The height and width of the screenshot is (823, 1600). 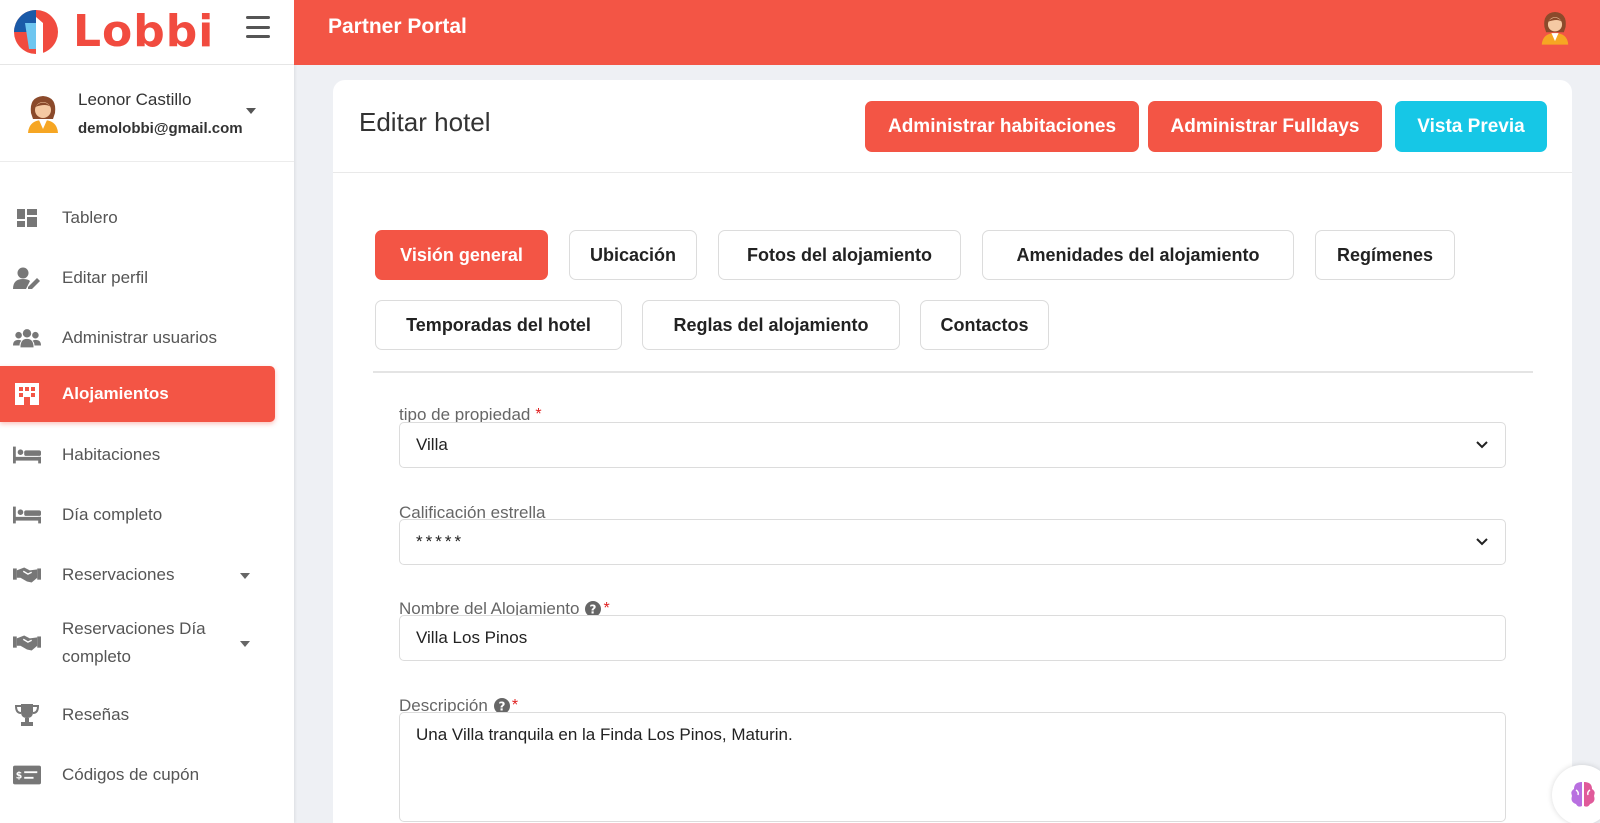 What do you see at coordinates (432, 444) in the screenshot?
I see `property-type-value: Villa` at bounding box center [432, 444].